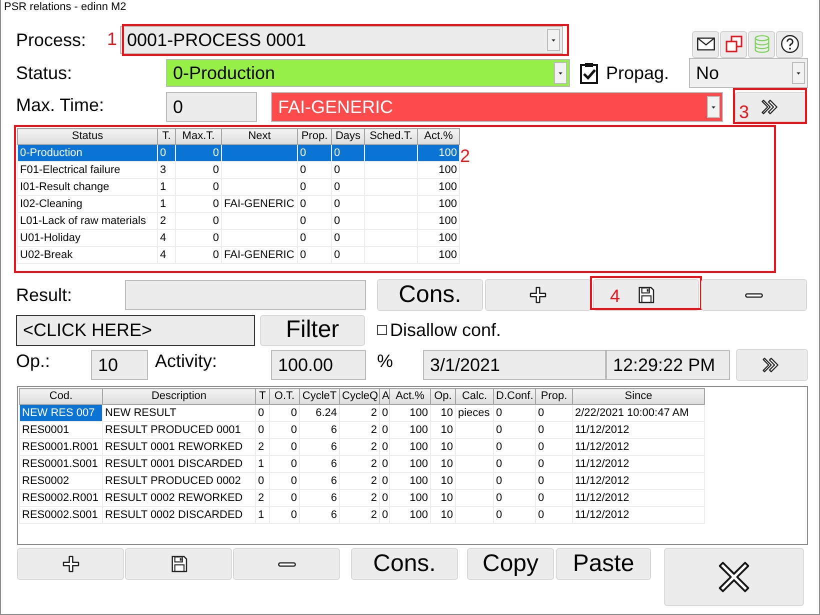  What do you see at coordinates (382, 330) in the screenshot?
I see `checkbox` at bounding box center [382, 330].